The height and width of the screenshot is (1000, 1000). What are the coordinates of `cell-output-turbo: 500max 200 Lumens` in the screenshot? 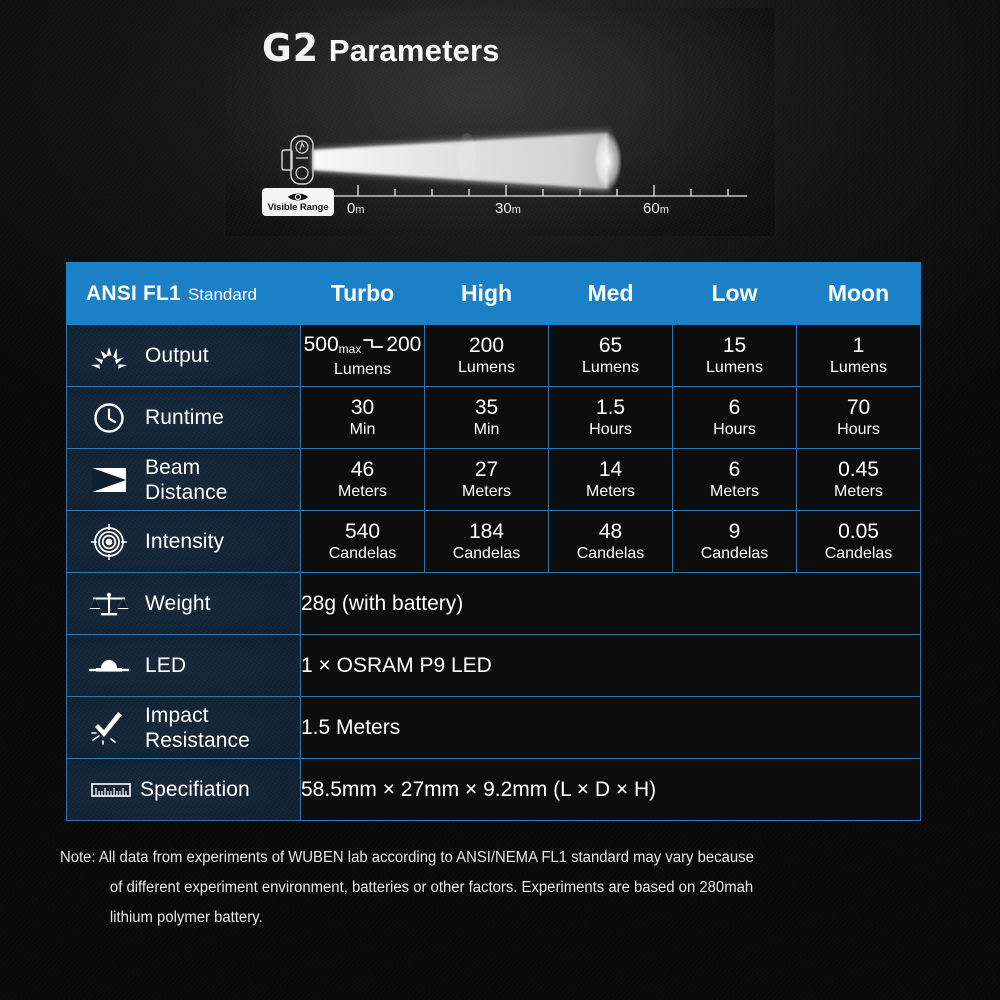 It's located at (362, 355).